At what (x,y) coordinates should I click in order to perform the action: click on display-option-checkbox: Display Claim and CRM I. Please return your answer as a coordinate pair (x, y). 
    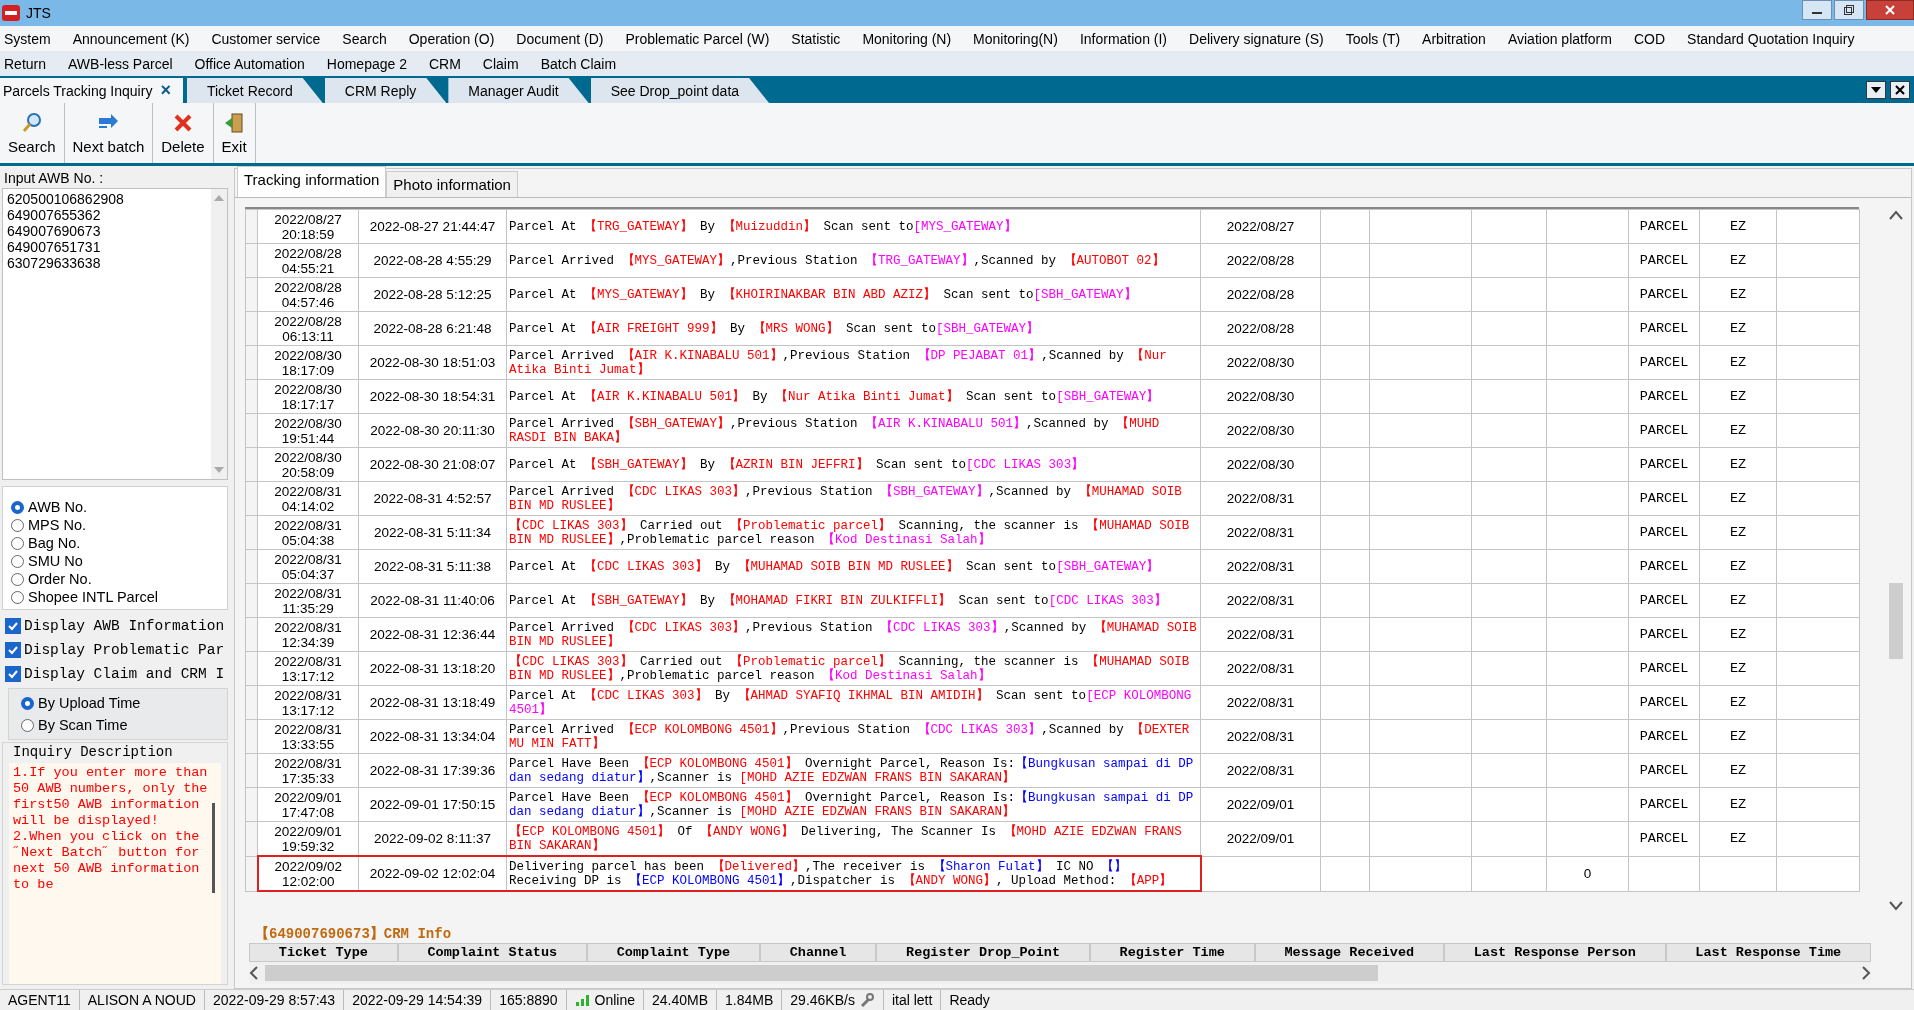
    Looking at the image, I should click on (116, 674).